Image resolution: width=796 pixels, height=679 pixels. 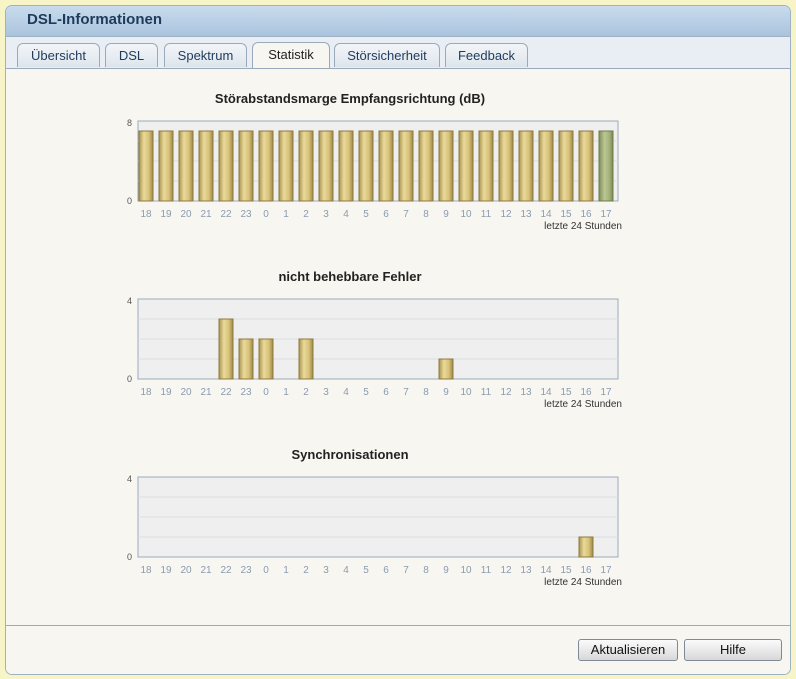 What do you see at coordinates (733, 650) in the screenshot?
I see `help-button: Hilfe` at bounding box center [733, 650].